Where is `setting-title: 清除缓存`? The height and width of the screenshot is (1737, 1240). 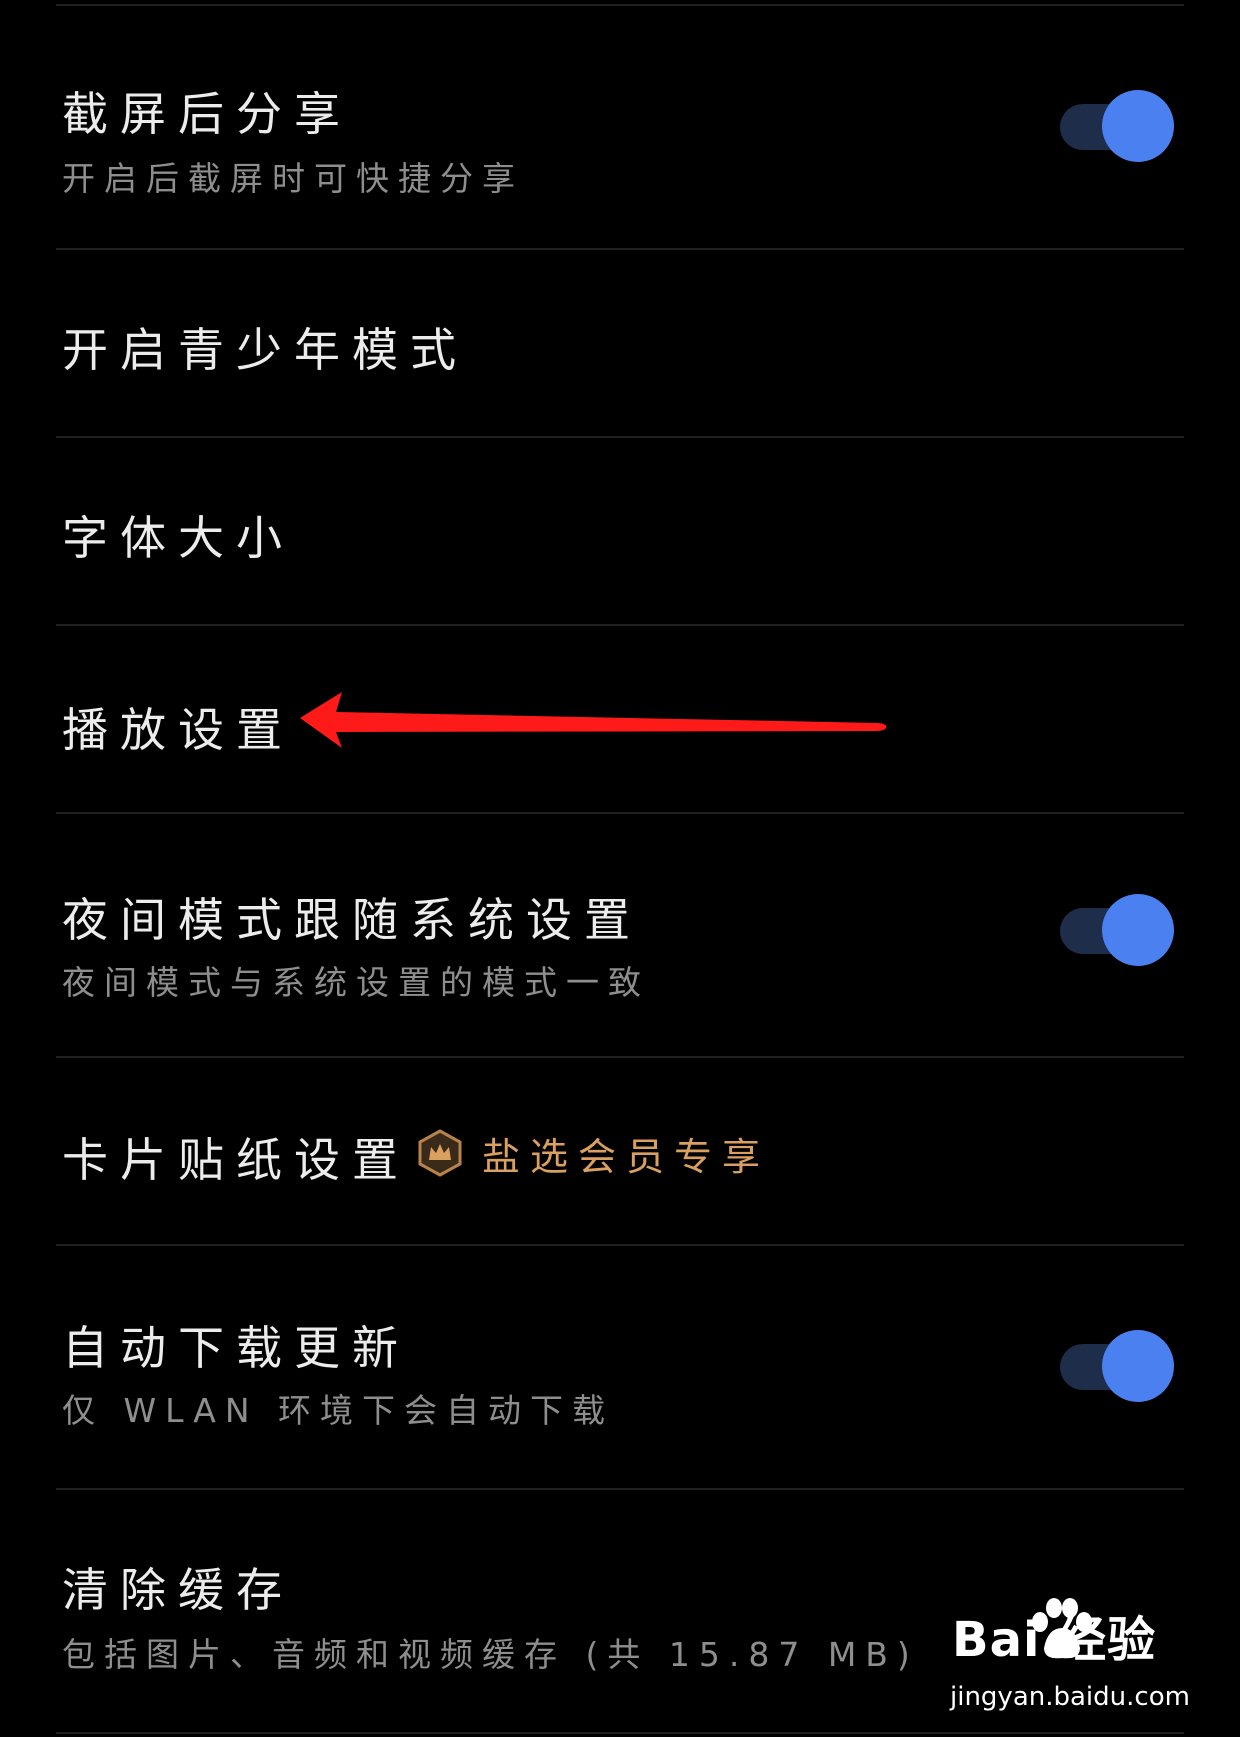 setting-title: 清除缓存 is located at coordinates (178, 1590).